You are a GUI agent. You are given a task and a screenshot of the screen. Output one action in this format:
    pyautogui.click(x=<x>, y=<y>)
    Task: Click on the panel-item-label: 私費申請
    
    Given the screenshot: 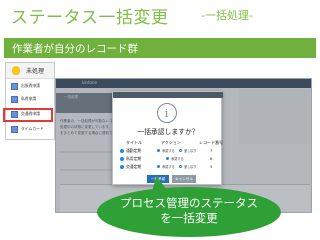 What is the action you would take?
    pyautogui.click(x=29, y=98)
    